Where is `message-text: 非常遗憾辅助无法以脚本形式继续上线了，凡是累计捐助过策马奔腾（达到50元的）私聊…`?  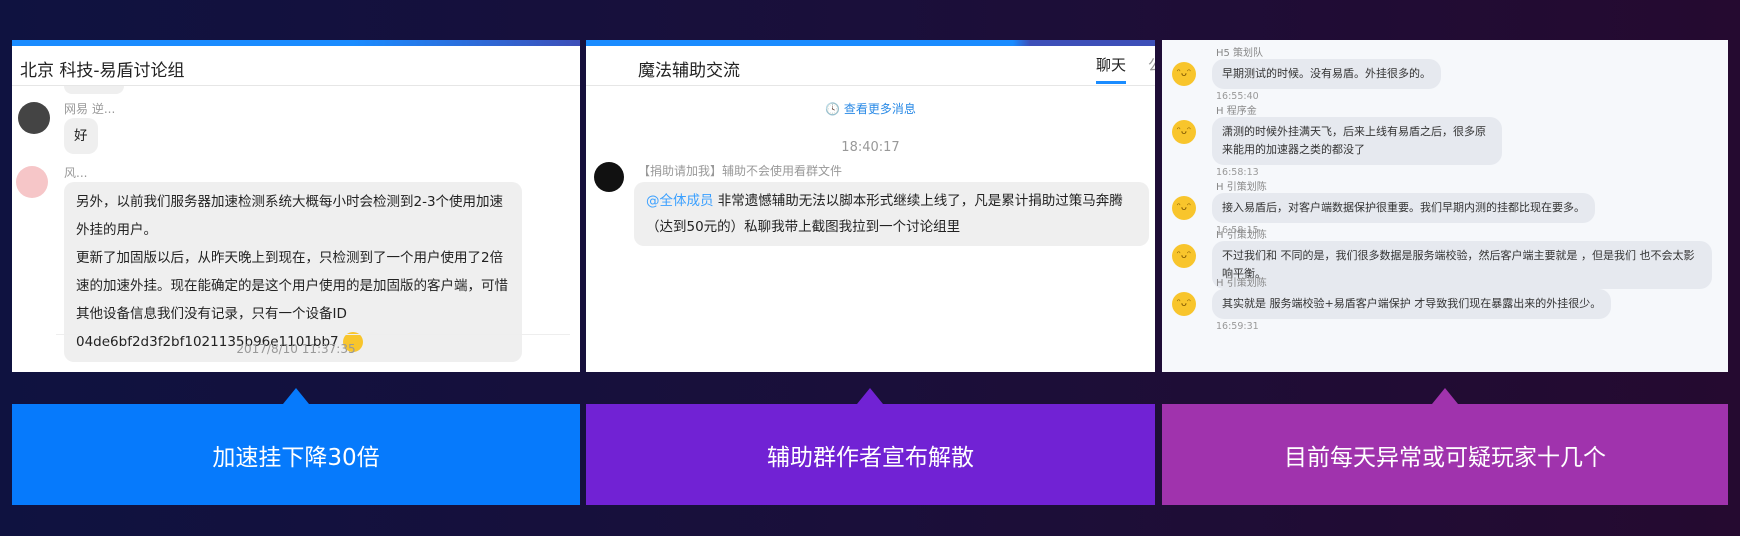 message-text: 非常遗憾辅助无法以脚本形式继续上线了，凡是累计捐助过策马奔腾（达到50元的）私聊… is located at coordinates (884, 214).